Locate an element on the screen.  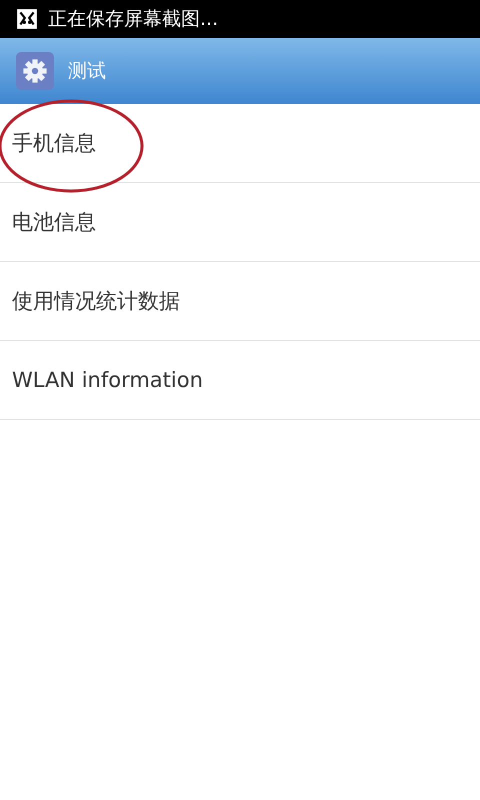
screen-title: 测试 is located at coordinates (87, 71).